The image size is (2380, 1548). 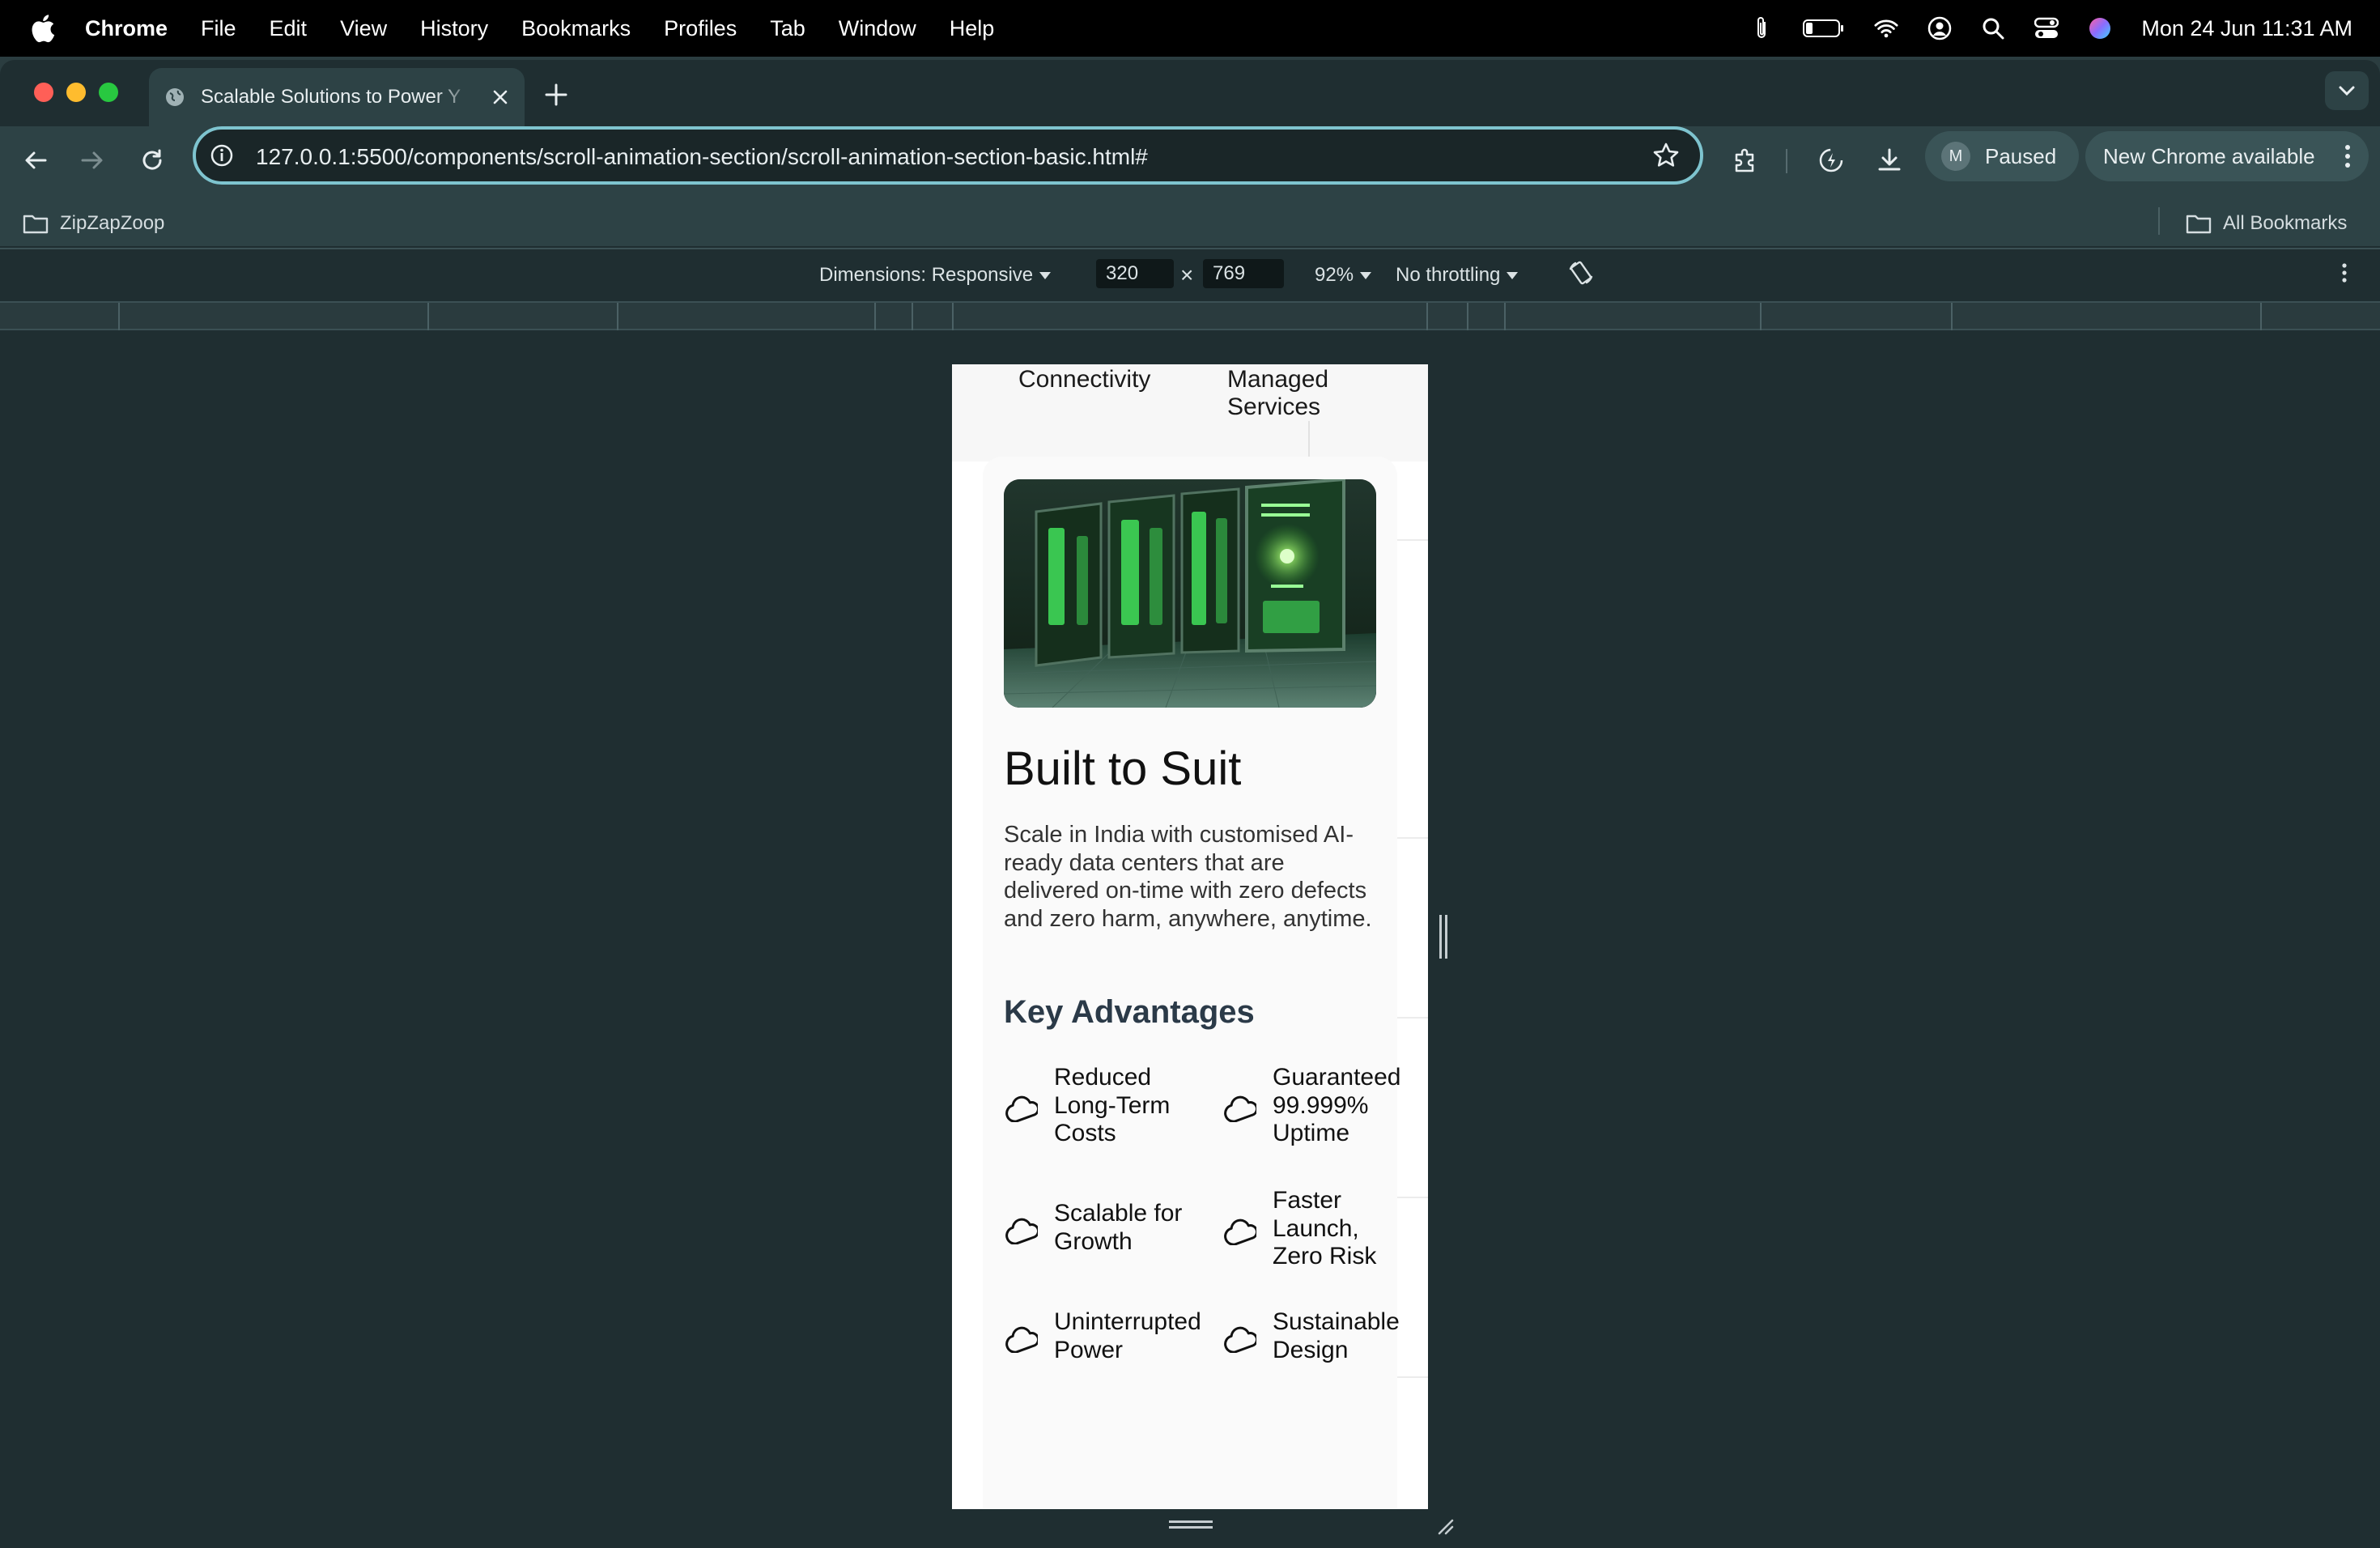 I want to click on site-info-icon, so click(x=222, y=155).